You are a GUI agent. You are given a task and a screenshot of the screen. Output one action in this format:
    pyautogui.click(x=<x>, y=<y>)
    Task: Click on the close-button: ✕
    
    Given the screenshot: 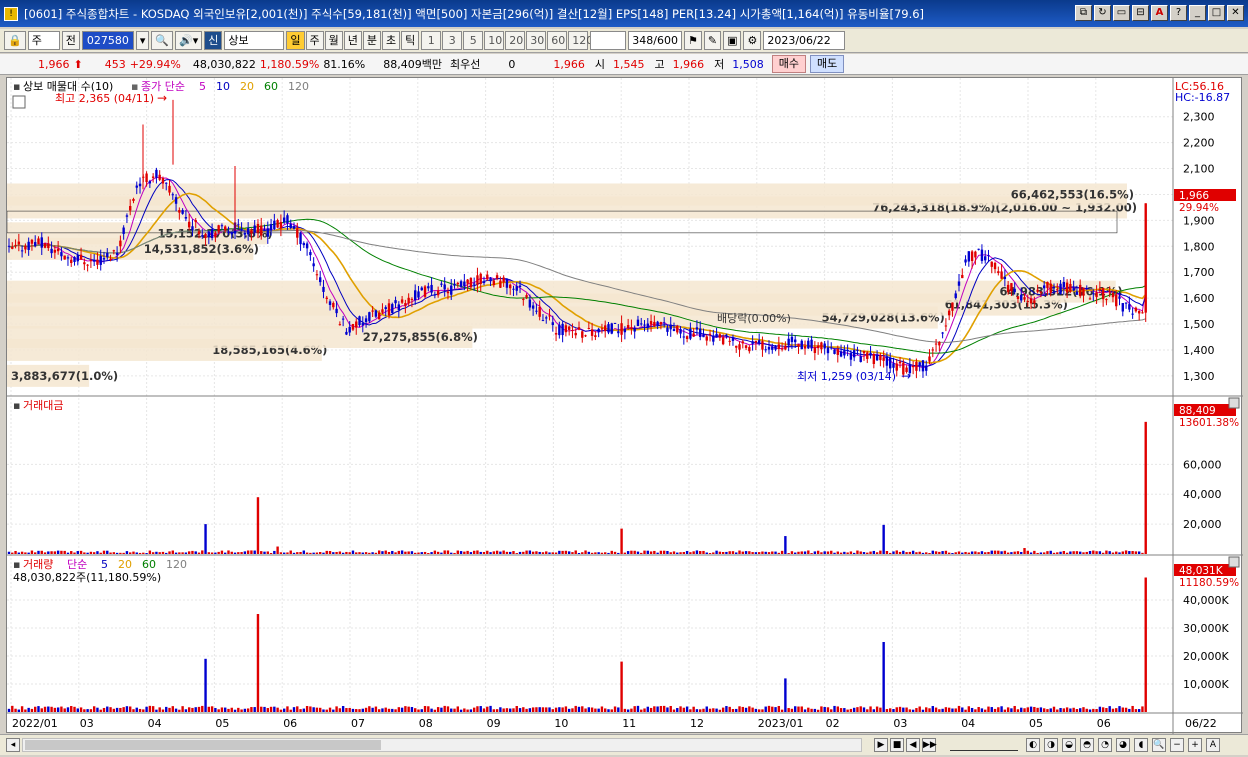 What is the action you would take?
    pyautogui.click(x=1235, y=13)
    